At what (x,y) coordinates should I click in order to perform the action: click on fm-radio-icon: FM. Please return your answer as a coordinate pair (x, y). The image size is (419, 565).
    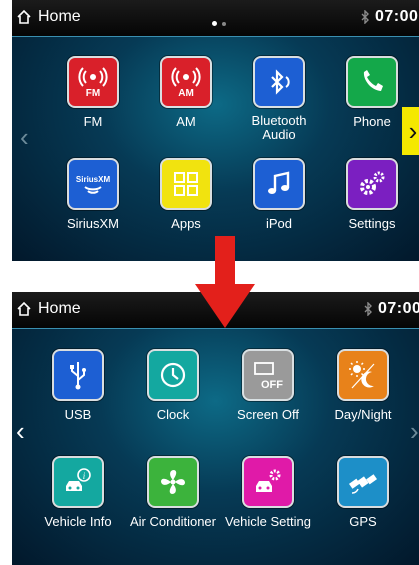
    Looking at the image, I should click on (93, 82).